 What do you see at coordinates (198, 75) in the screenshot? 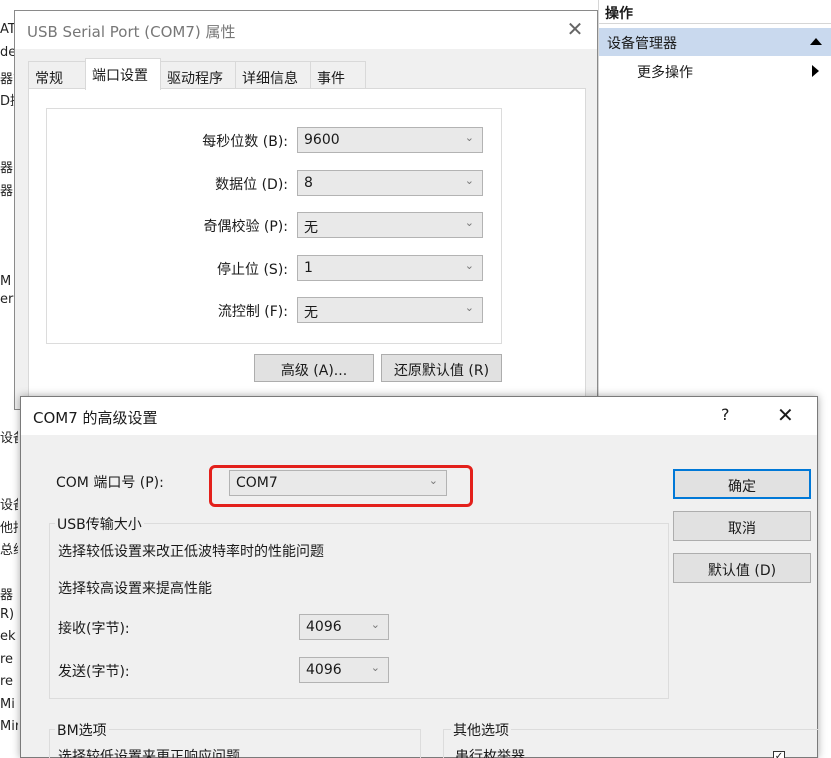
I see `tab-driver: 驱动程序` at bounding box center [198, 75].